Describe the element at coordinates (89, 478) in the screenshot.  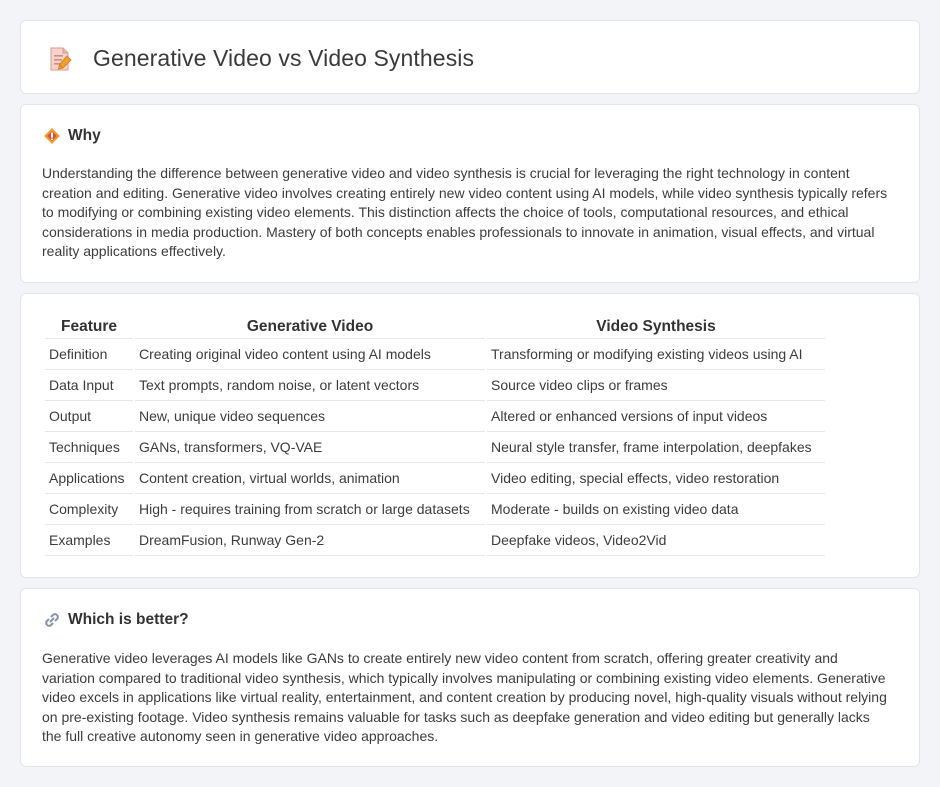
I see `feature-cell: Applications` at that location.